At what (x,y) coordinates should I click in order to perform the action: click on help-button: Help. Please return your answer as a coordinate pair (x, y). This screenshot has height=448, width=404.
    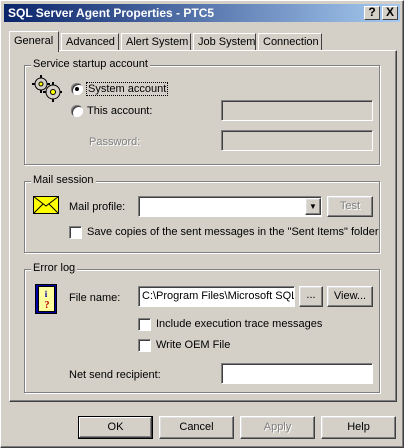
    Looking at the image, I should click on (358, 427).